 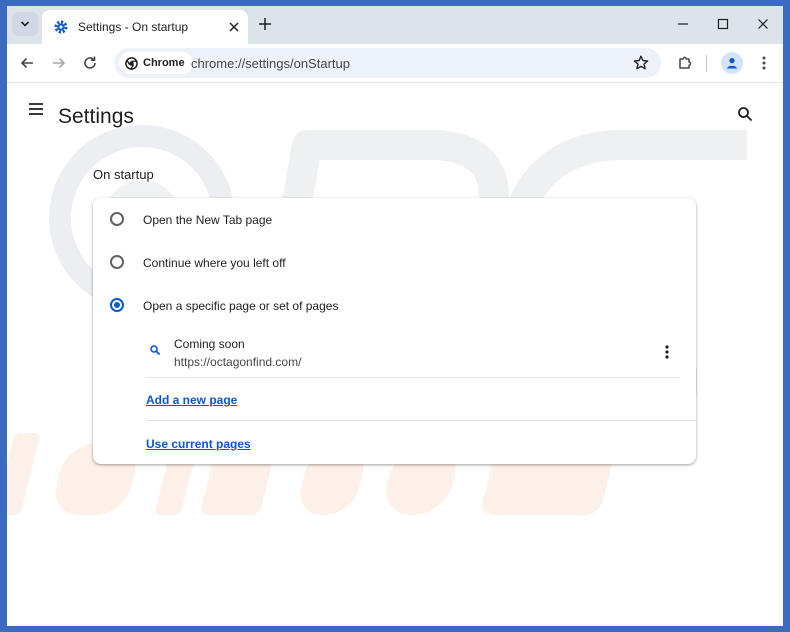 What do you see at coordinates (234, 27) in the screenshot?
I see `close-tab-icon` at bounding box center [234, 27].